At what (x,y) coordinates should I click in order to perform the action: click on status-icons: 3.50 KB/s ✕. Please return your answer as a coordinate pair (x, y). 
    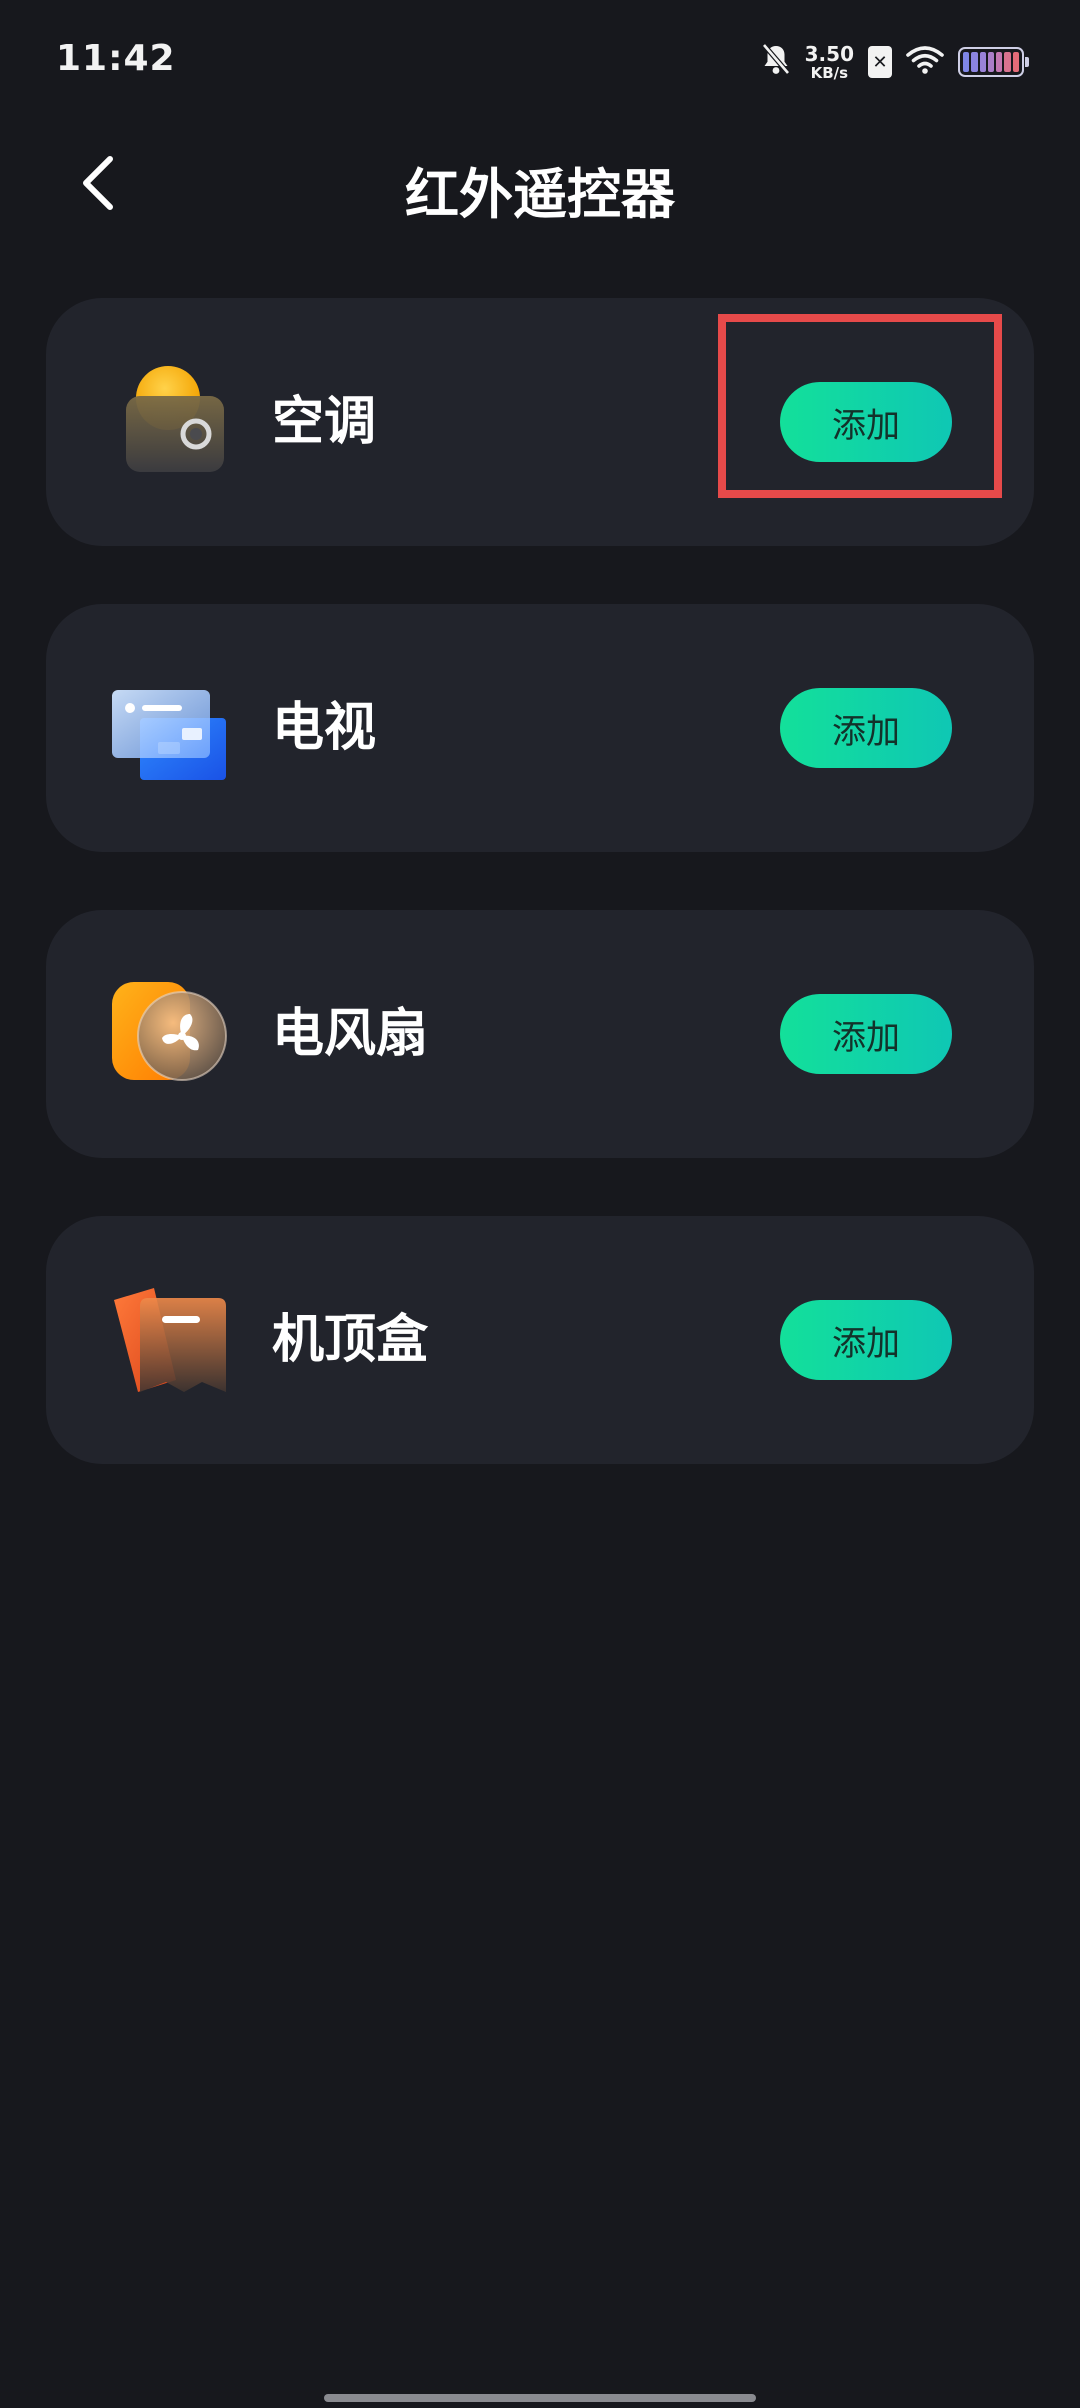
    Looking at the image, I should click on (895, 62).